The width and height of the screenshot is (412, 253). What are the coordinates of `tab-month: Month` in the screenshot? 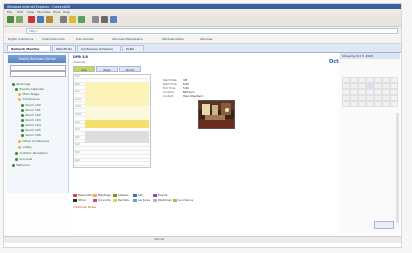 It's located at (130, 69).